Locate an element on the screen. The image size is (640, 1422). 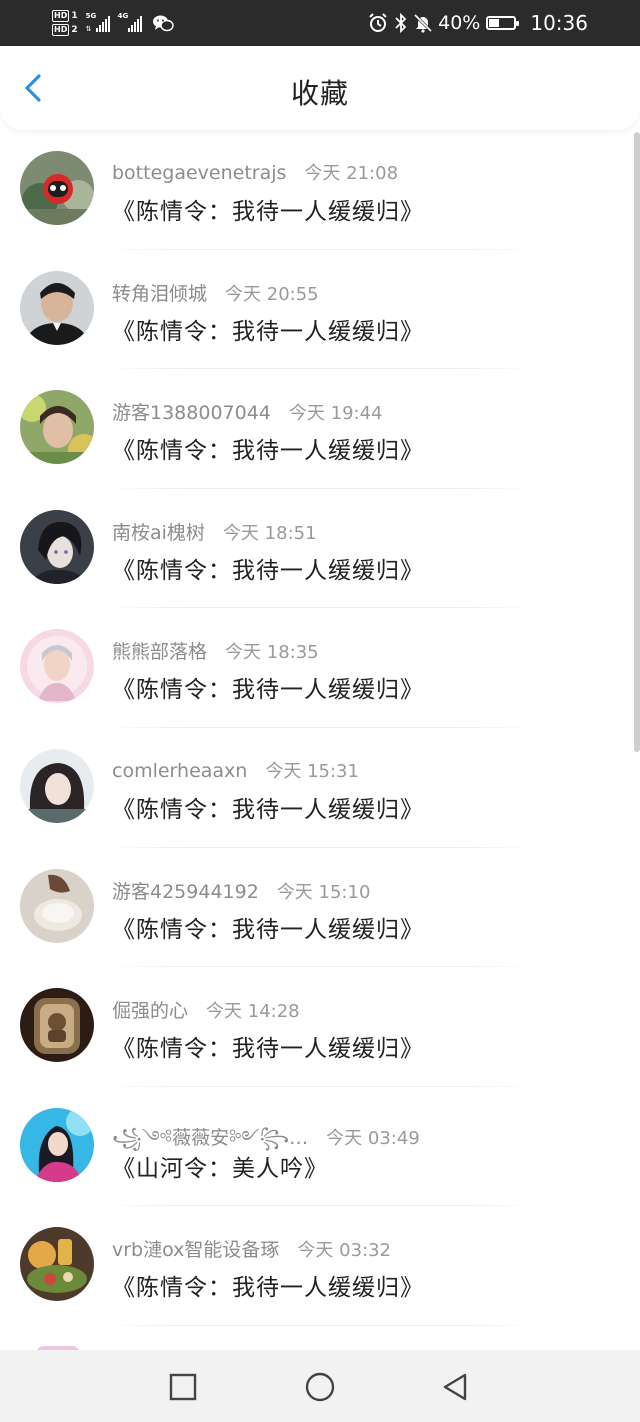
signal-4g-icon: 4G is located at coordinates (129, 22).